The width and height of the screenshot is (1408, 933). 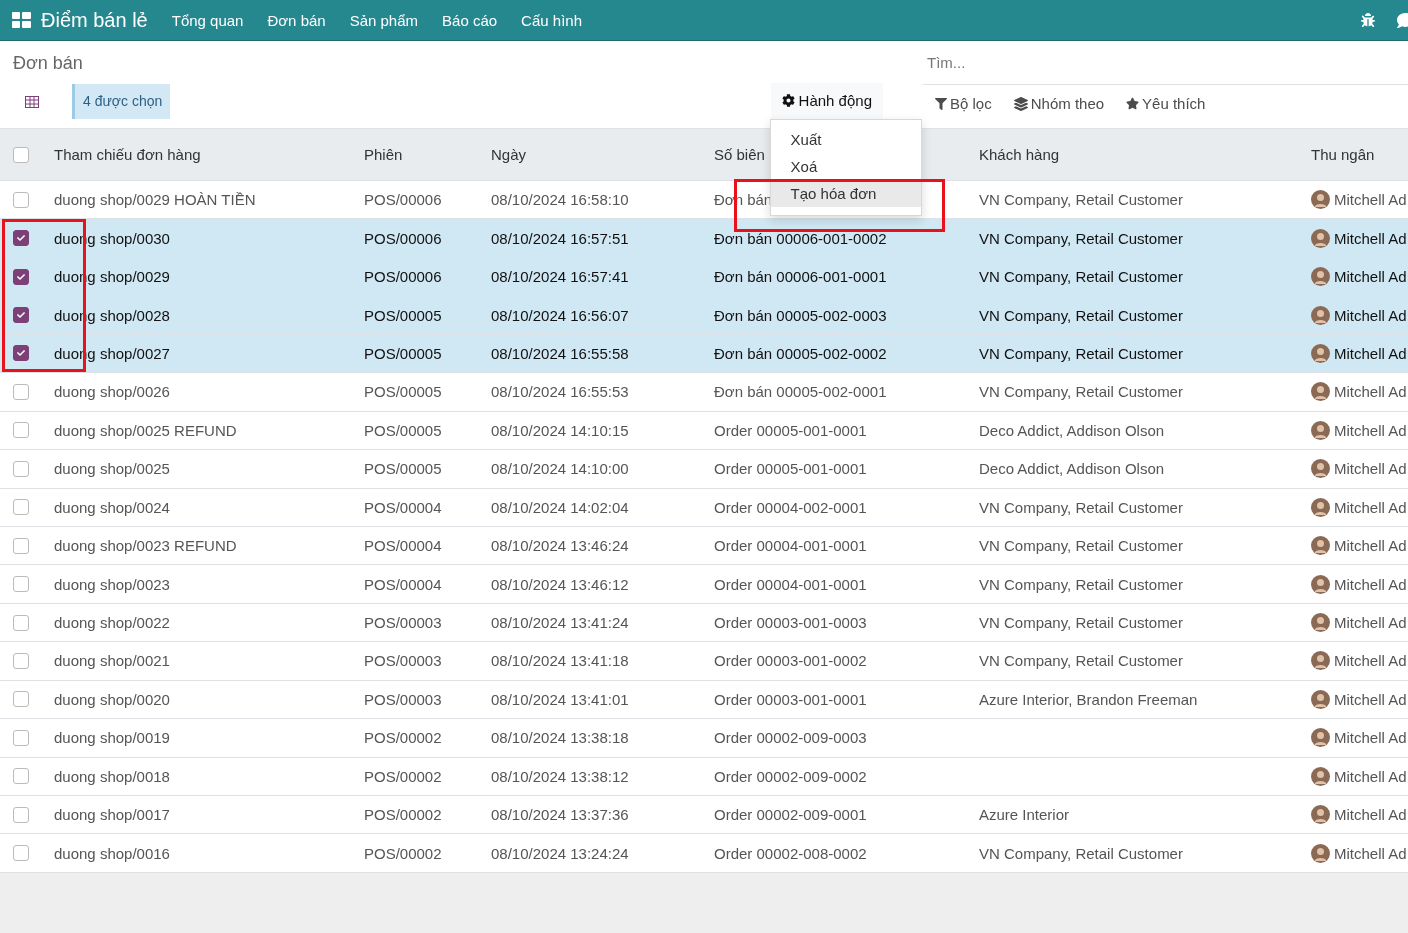 What do you see at coordinates (296, 20) in the screenshot?
I see `menu-item: Đơn bán` at bounding box center [296, 20].